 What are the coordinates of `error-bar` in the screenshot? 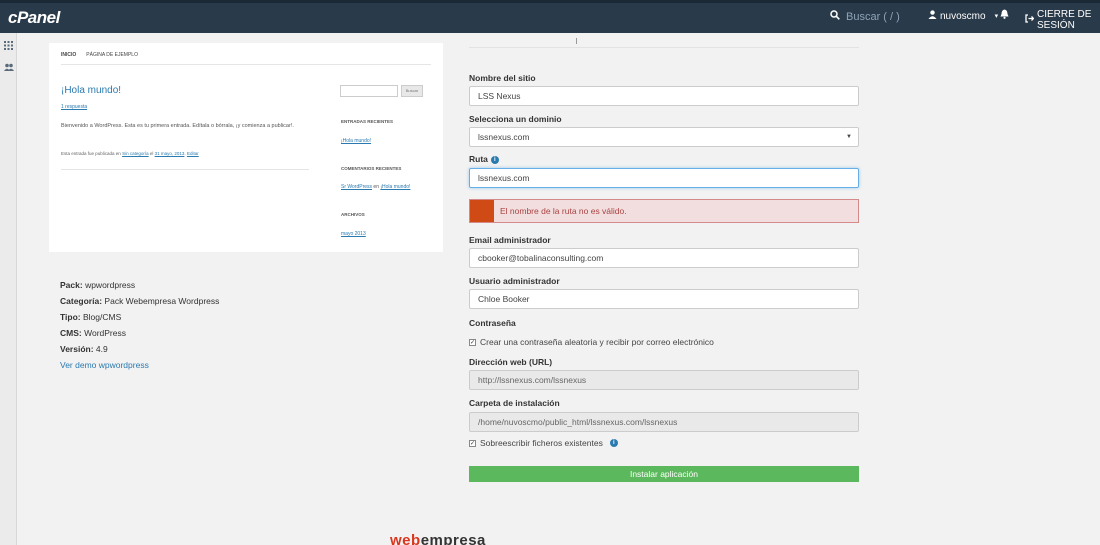 It's located at (482, 211).